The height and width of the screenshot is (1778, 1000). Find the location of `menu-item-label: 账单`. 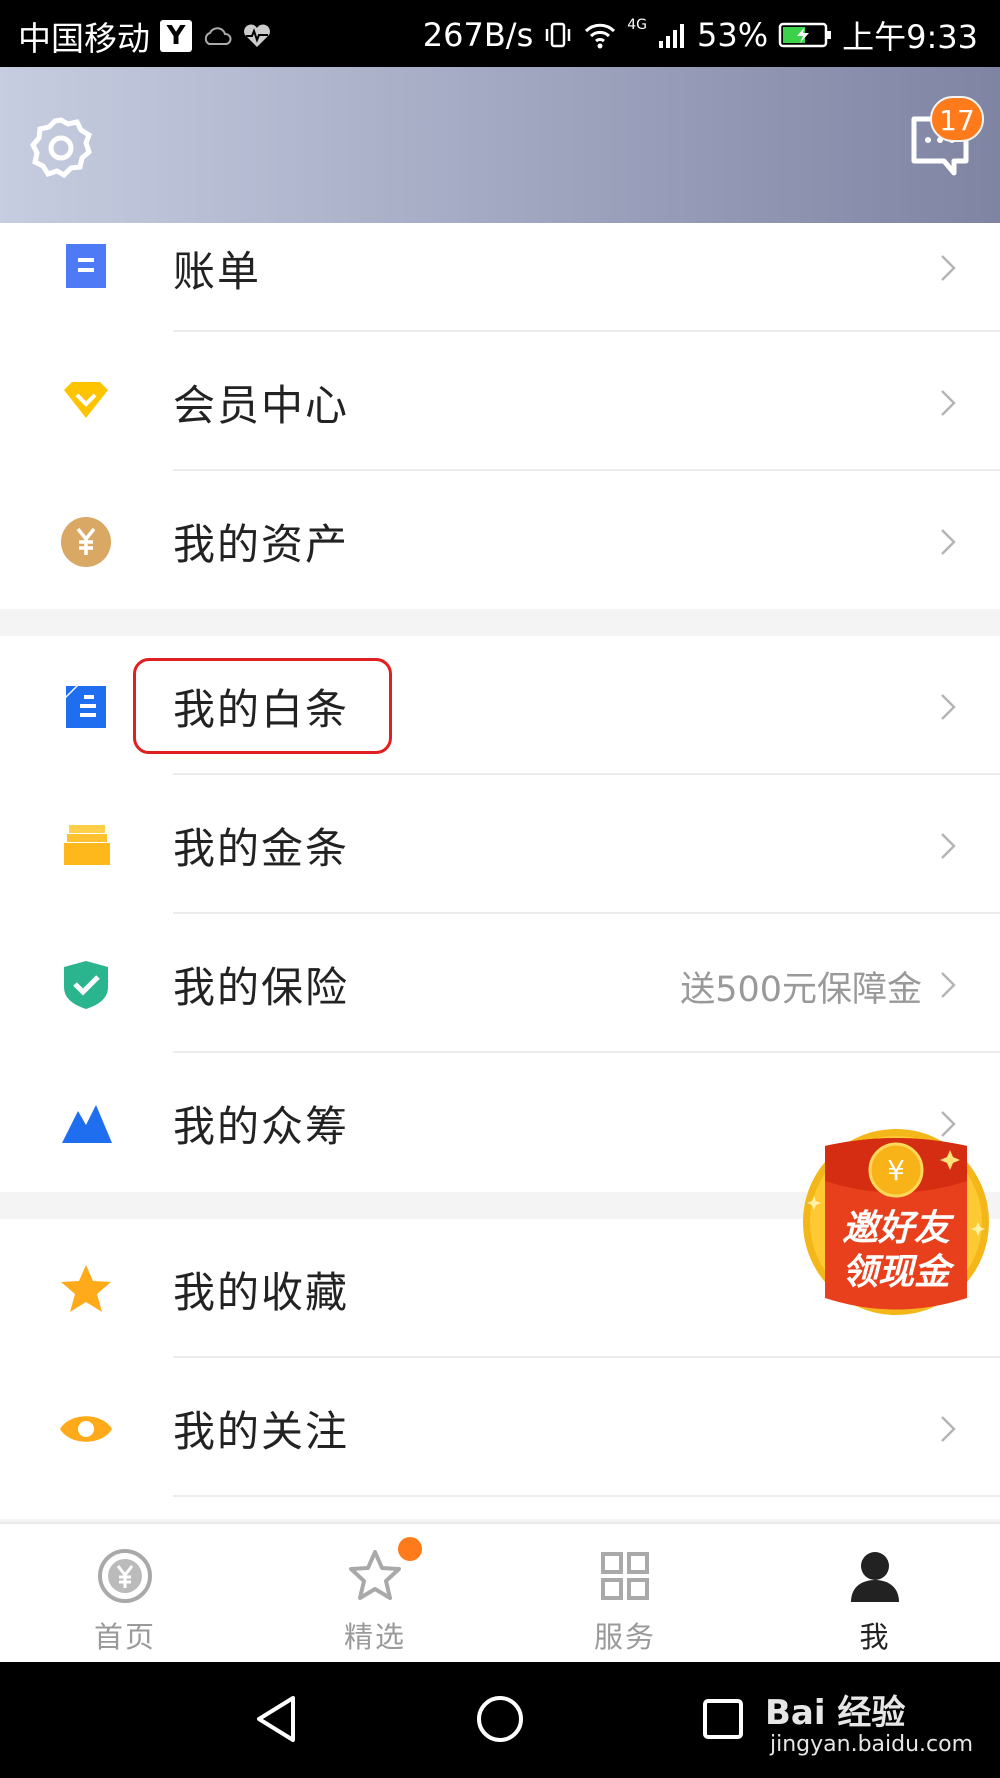

menu-item-label: 账单 is located at coordinates (217, 271).